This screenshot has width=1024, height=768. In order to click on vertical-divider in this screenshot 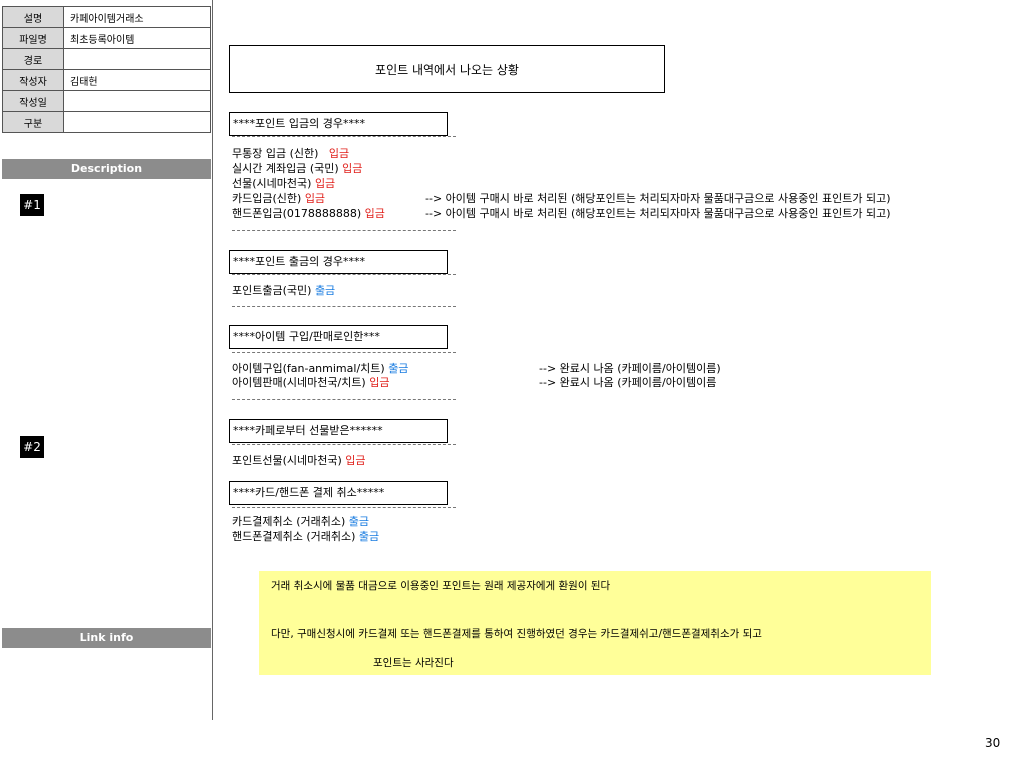, I will do `click(212, 360)`.